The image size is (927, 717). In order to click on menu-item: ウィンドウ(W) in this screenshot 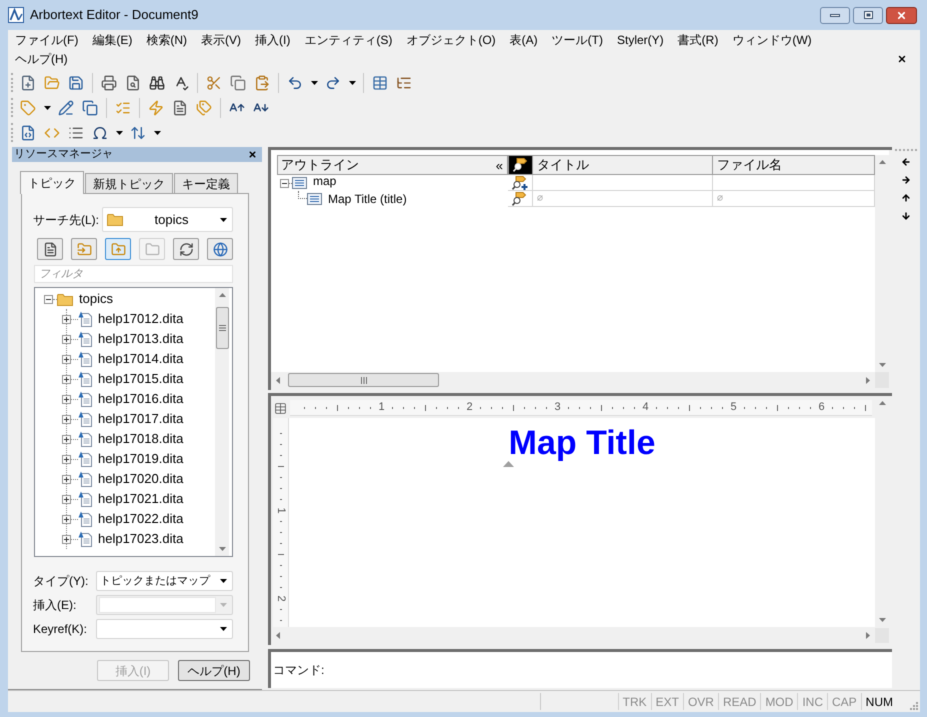, I will do `click(772, 39)`.